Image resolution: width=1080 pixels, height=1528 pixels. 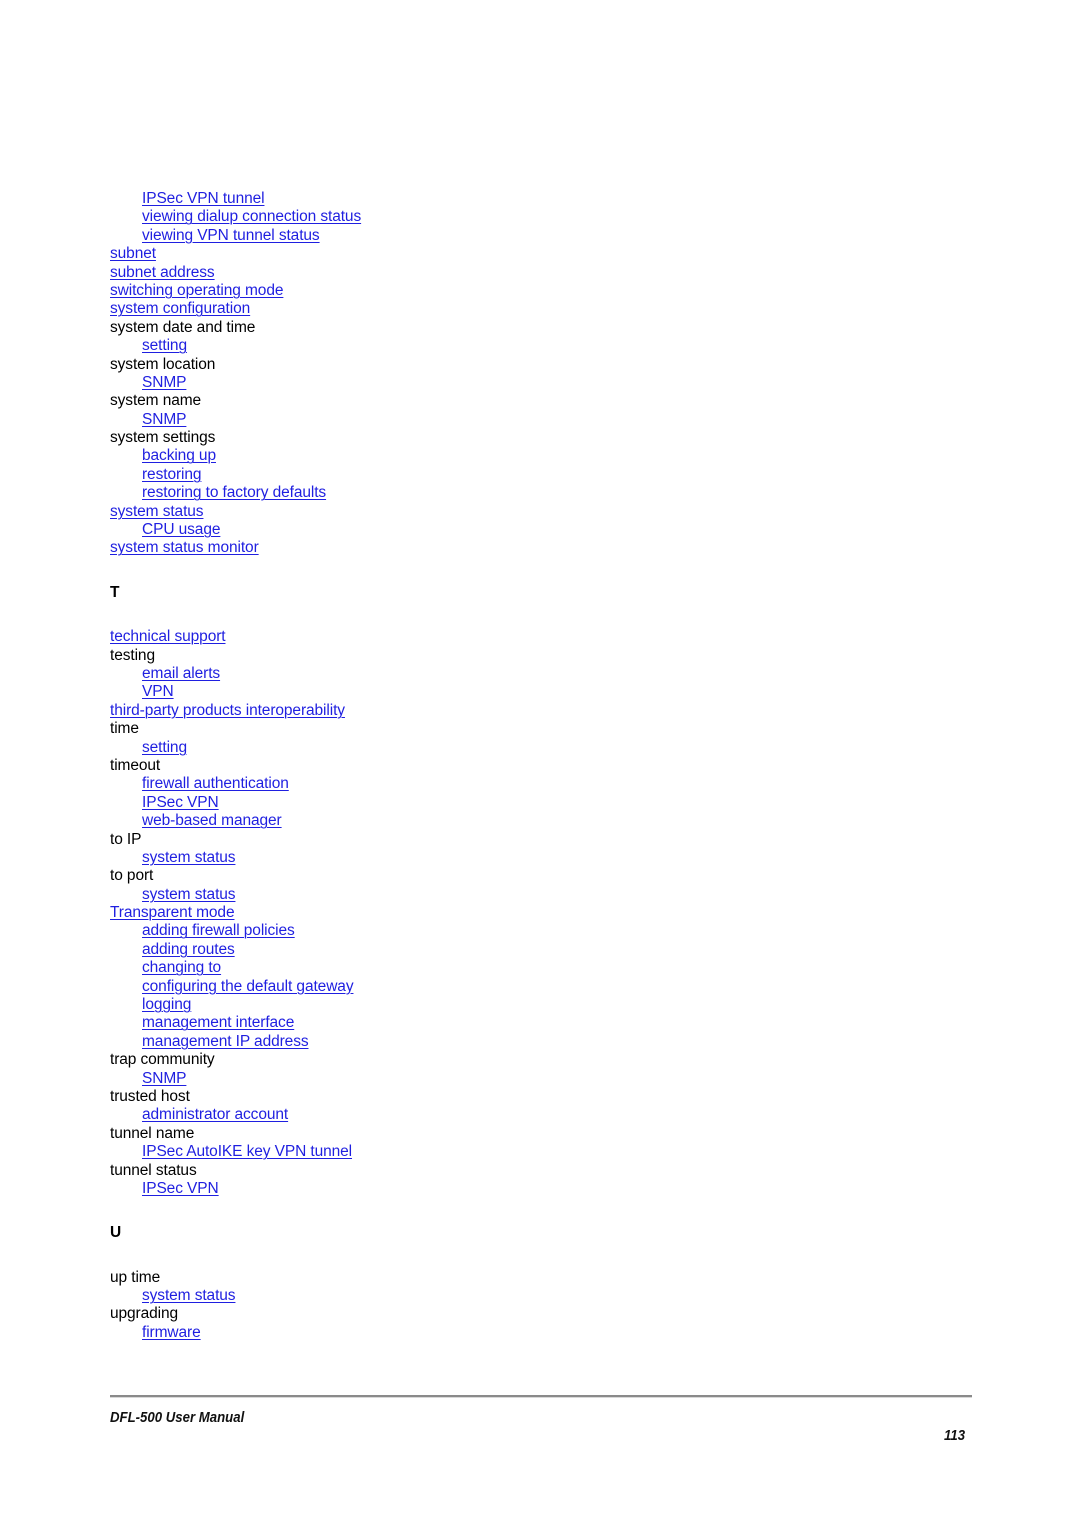 What do you see at coordinates (215, 1114) in the screenshot?
I see `index-entry-label: administrator account` at bounding box center [215, 1114].